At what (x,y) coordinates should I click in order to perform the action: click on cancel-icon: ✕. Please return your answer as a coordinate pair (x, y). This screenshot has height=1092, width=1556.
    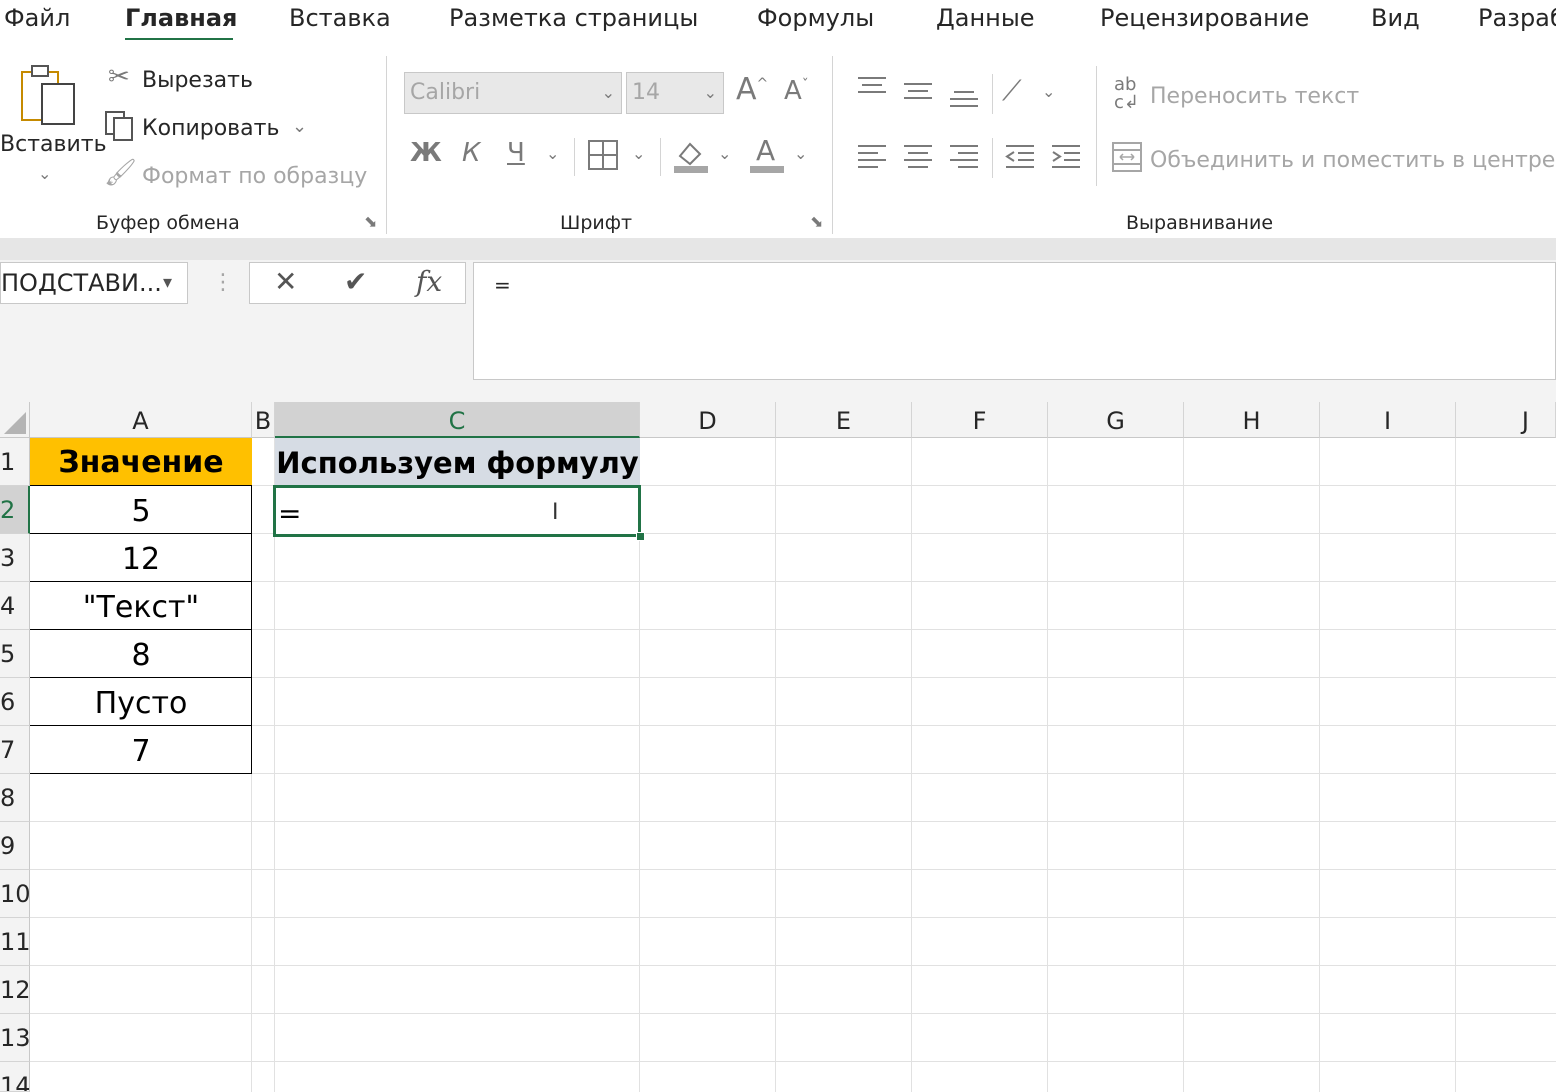
    Looking at the image, I should click on (285, 281).